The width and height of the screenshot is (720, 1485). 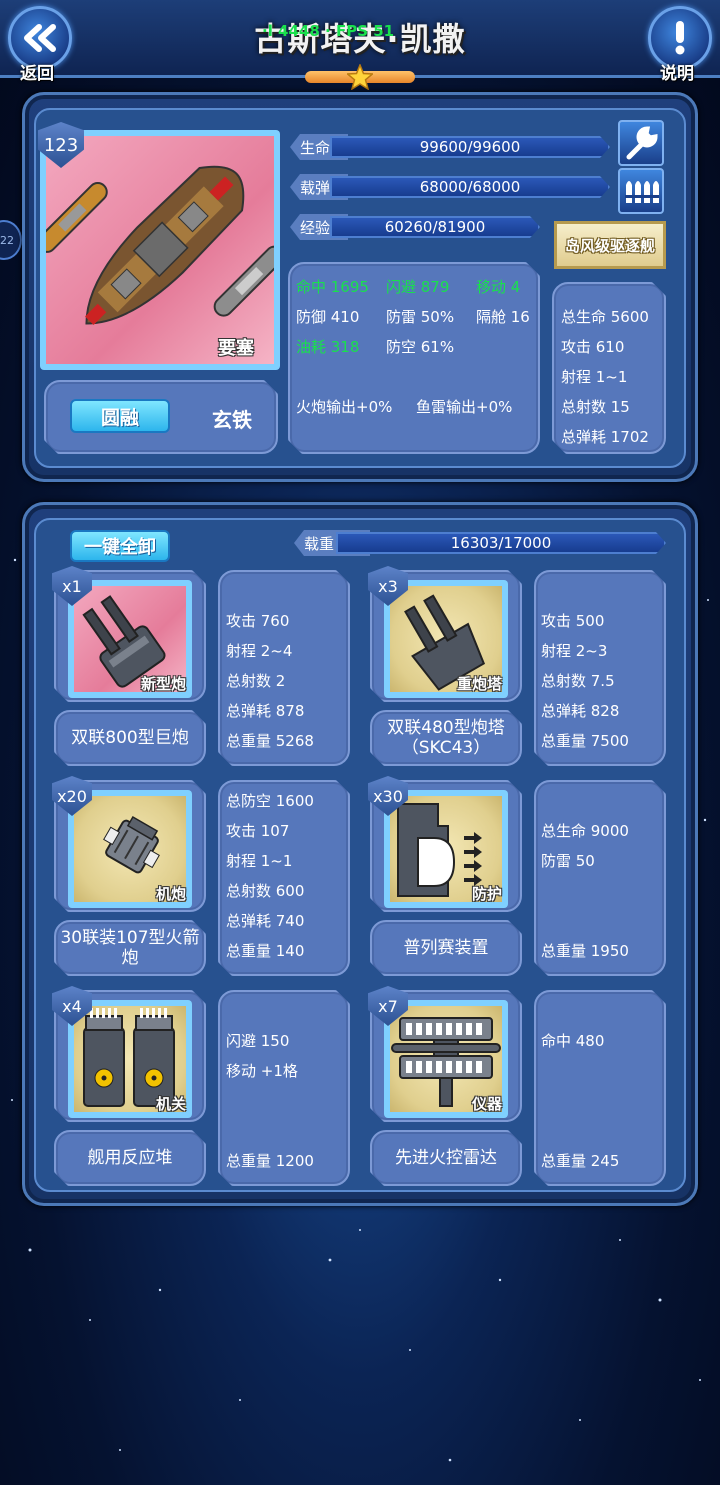 What do you see at coordinates (580, 1161) in the screenshot?
I see `equip-weight: 总重量 245` at bounding box center [580, 1161].